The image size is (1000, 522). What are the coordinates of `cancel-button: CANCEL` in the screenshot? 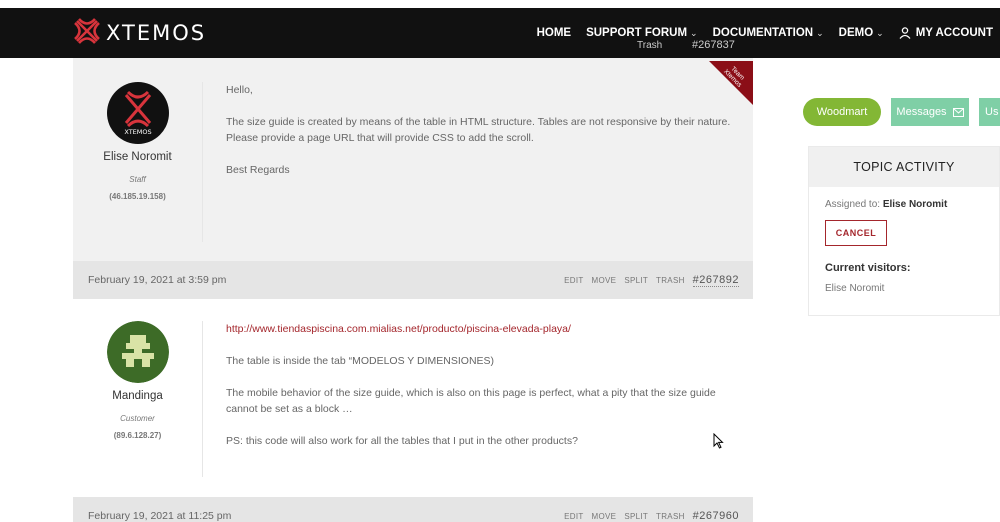 It's located at (856, 233).